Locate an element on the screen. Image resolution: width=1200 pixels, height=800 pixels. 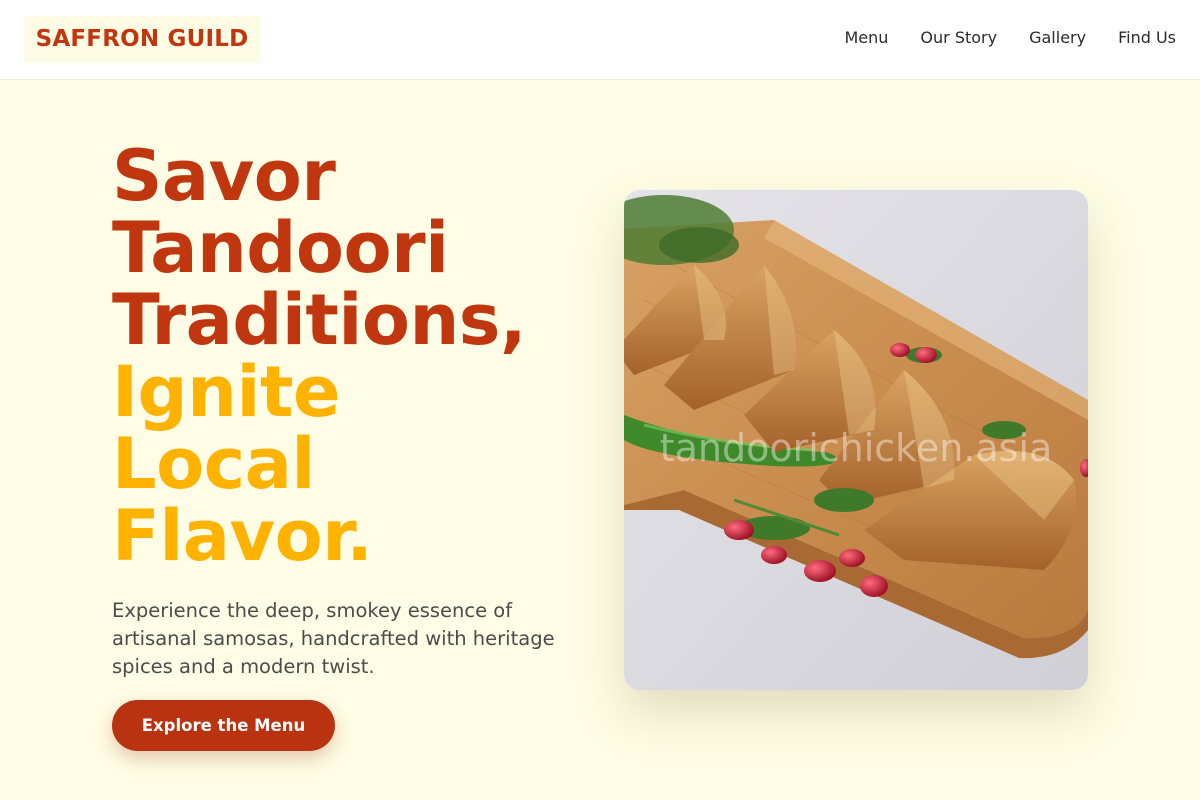
headline-line: Savor is located at coordinates (224, 176).